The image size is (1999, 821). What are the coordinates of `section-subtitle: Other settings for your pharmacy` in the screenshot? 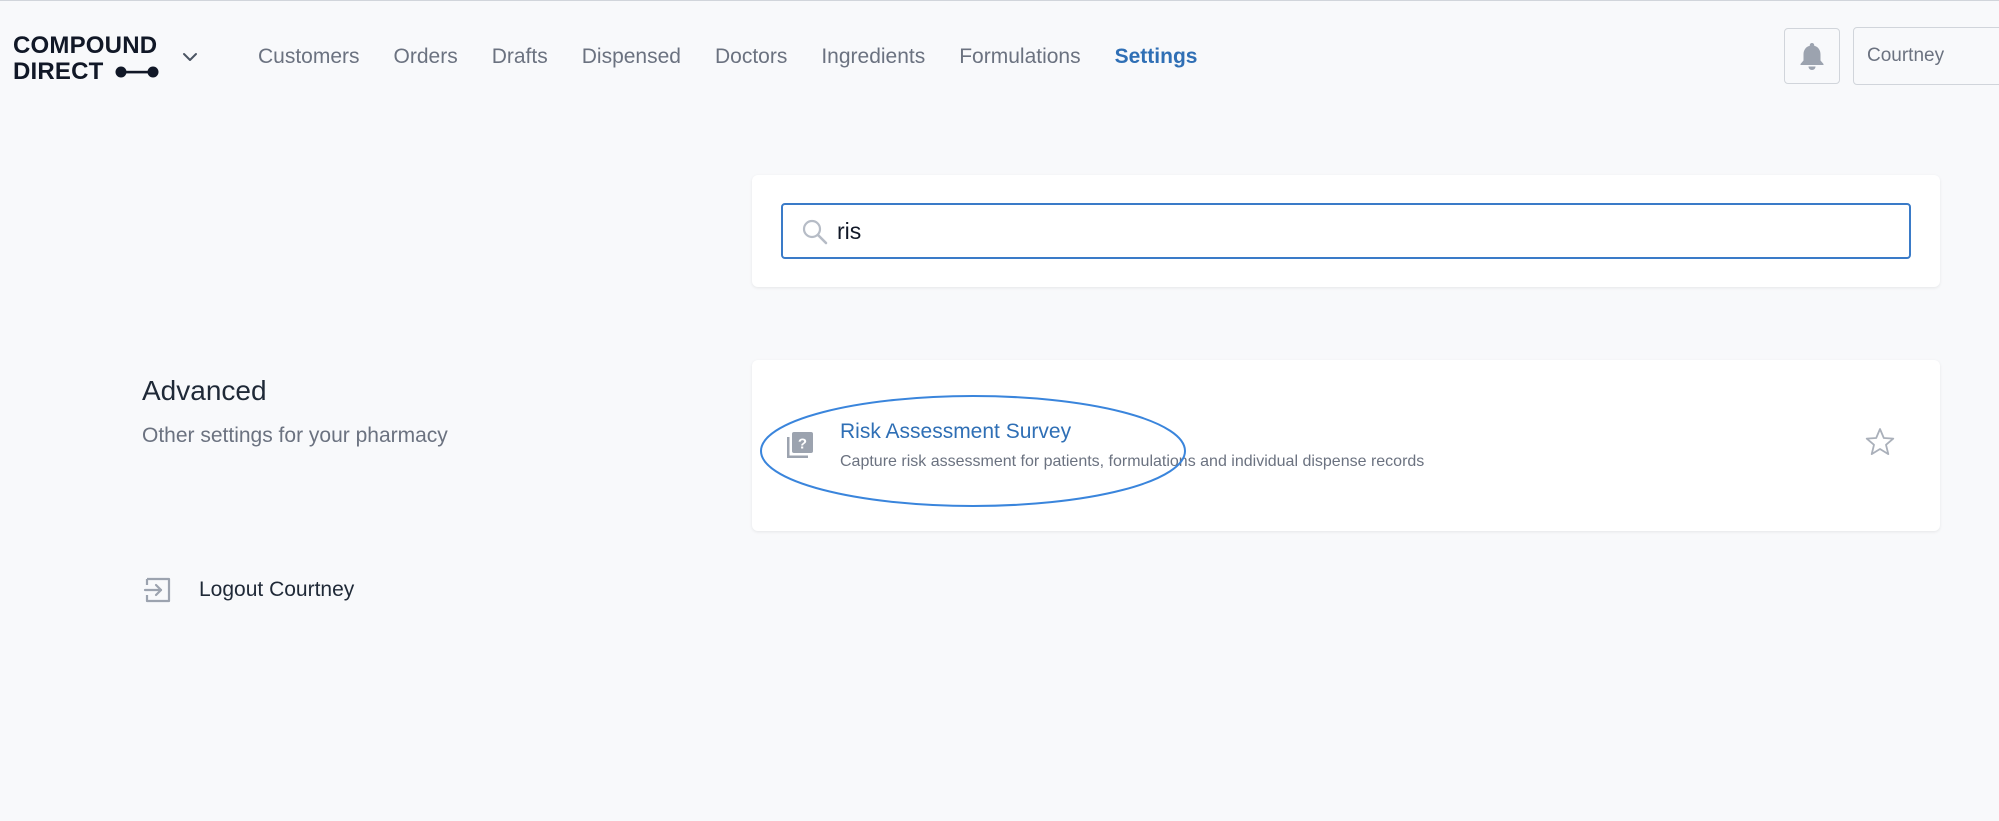 It's located at (295, 435).